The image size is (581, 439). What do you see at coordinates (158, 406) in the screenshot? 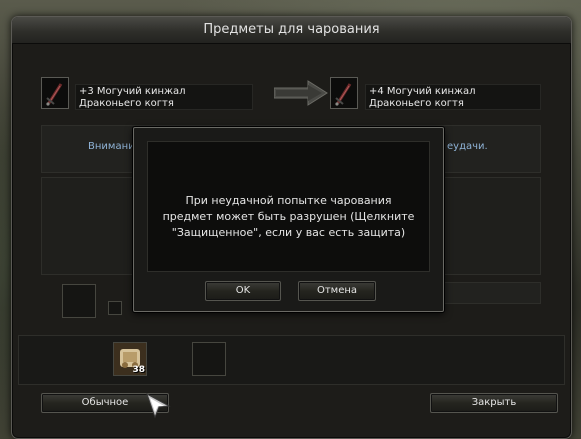
I see `mouse-cursor-icon` at bounding box center [158, 406].